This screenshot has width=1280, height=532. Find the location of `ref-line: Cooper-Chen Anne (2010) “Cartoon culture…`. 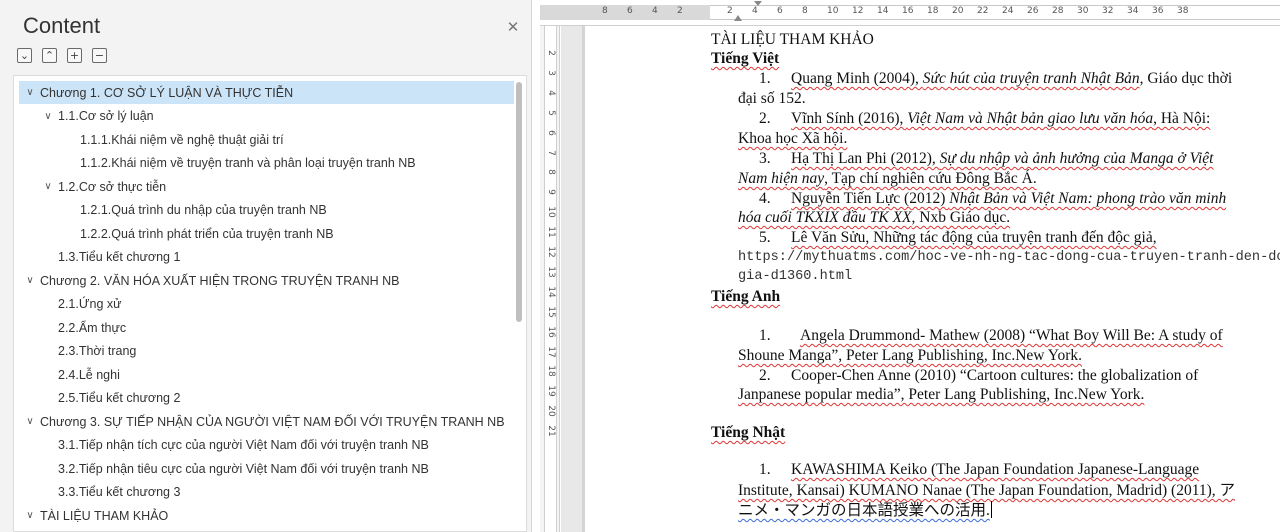

ref-line: Cooper-Chen Anne (2010) “Cartoon culture… is located at coordinates (995, 375).